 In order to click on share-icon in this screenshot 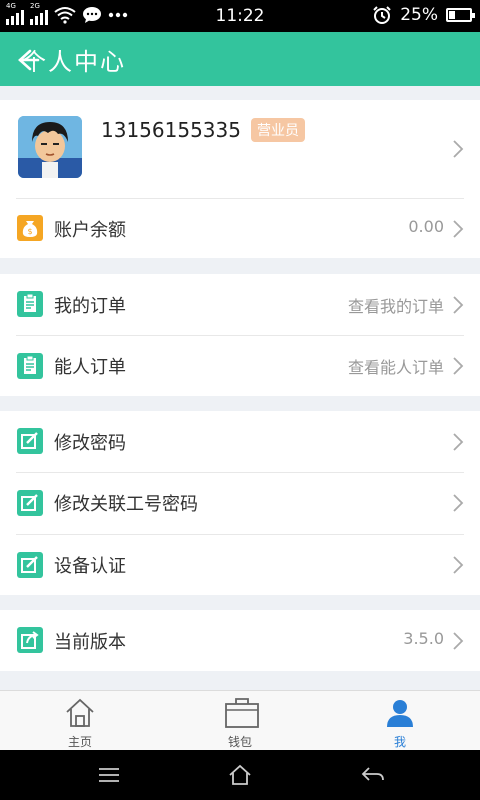, I will do `click(30, 640)`.